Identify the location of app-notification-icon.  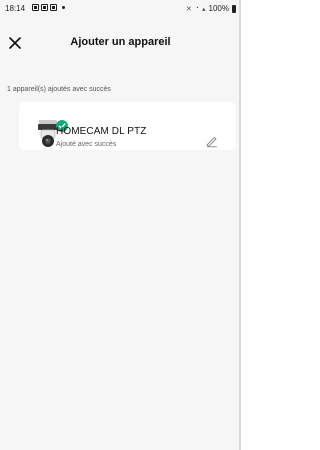
(44, 7).